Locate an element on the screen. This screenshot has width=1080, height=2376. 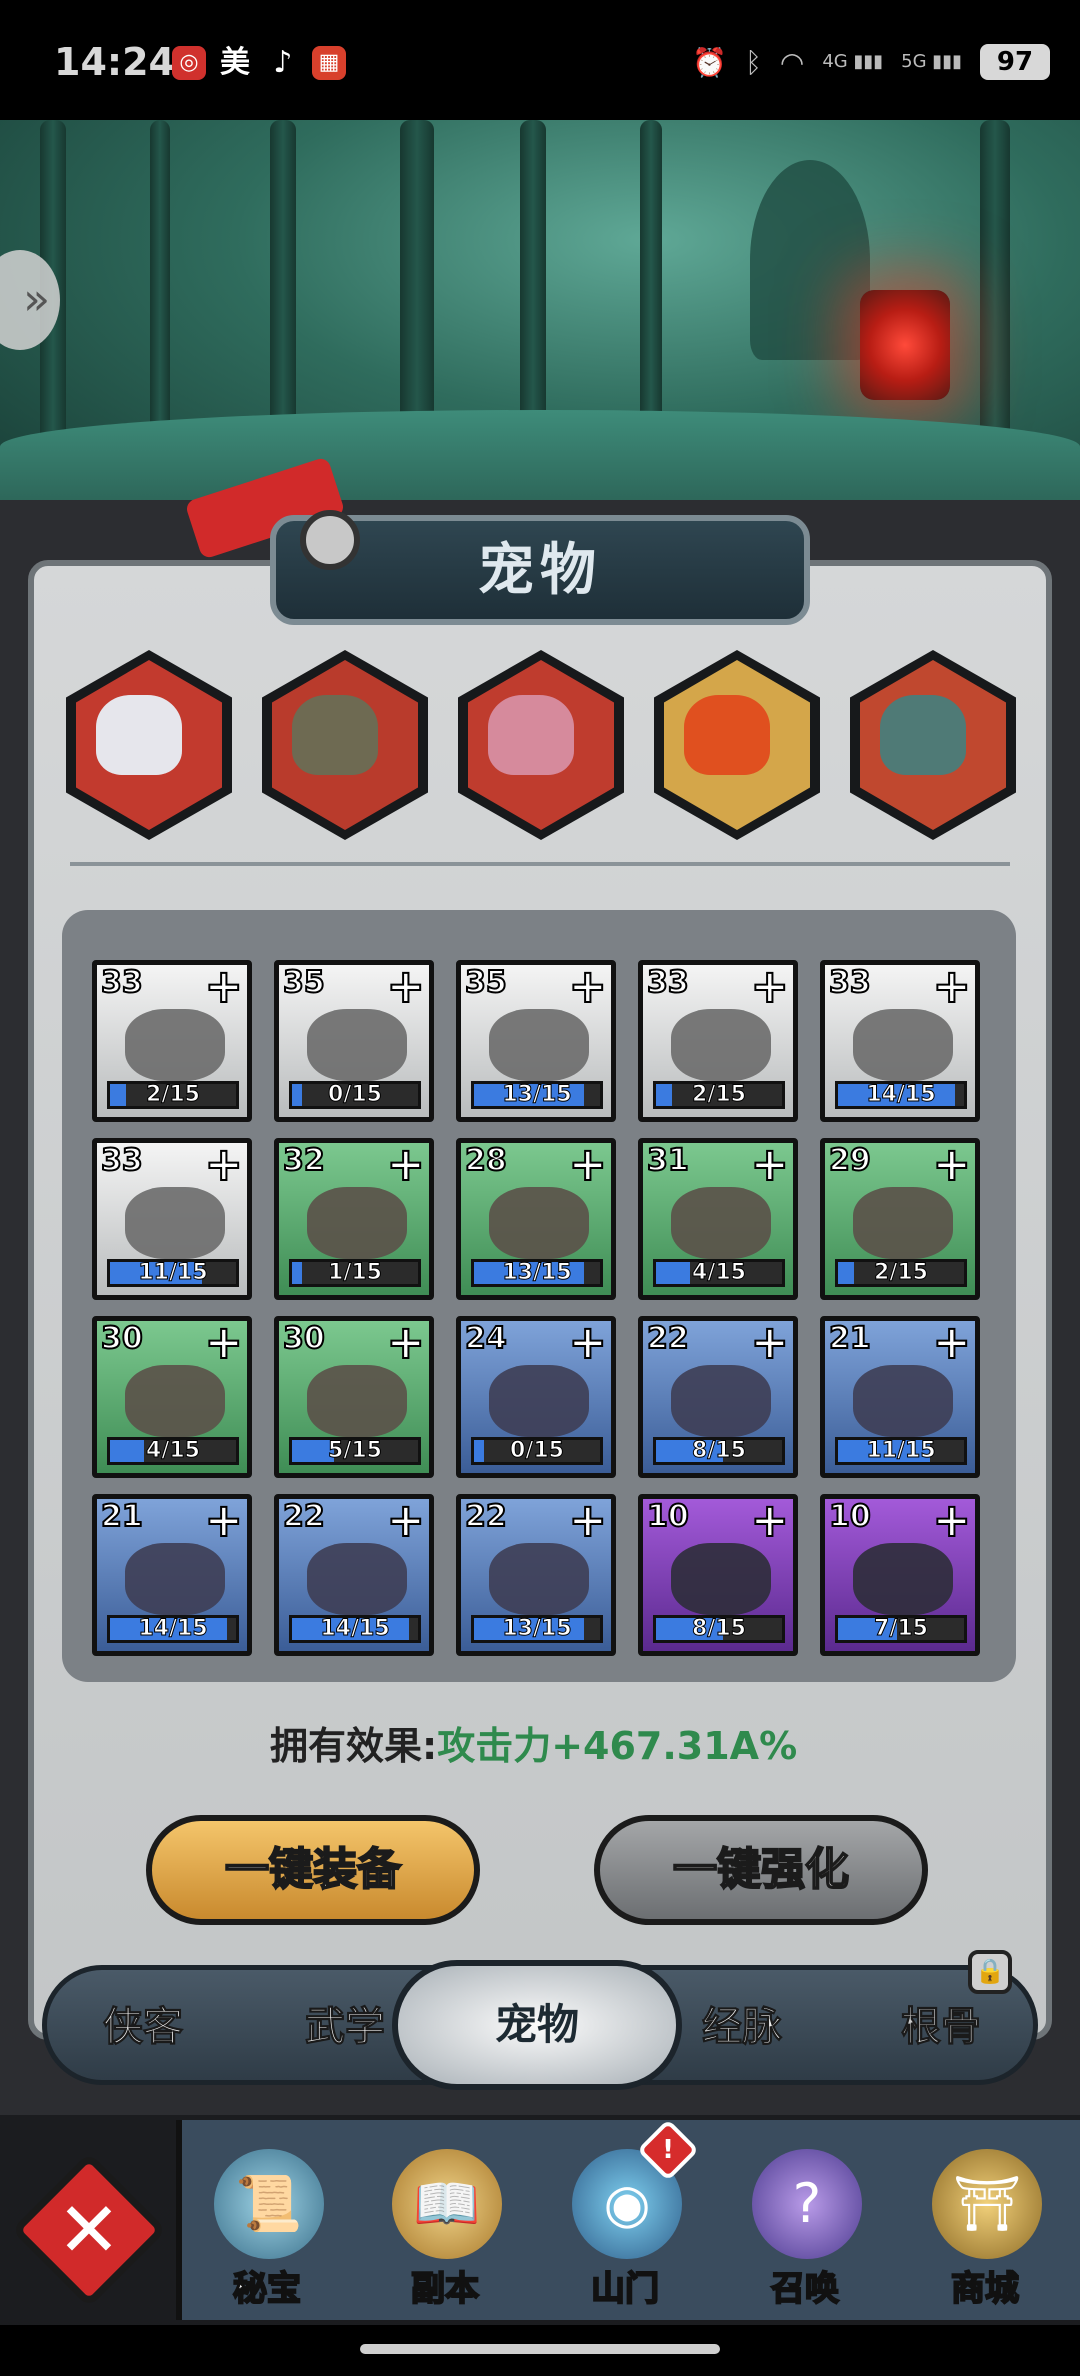
pet-card: 30 +4/15 is located at coordinates (172, 1397).